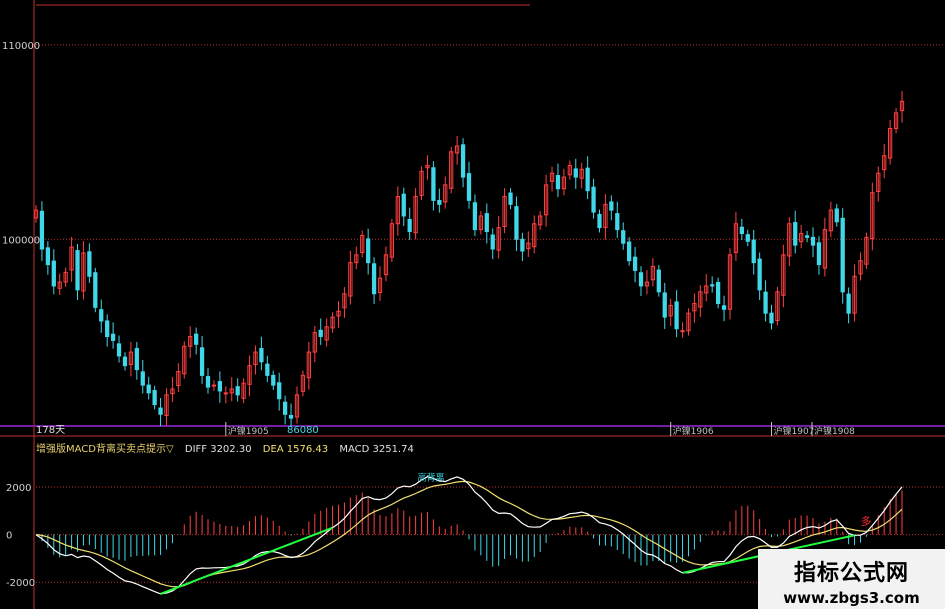 The height and width of the screenshot is (609, 945). I want to click on macd-tick-label: 2000, so click(18, 488).